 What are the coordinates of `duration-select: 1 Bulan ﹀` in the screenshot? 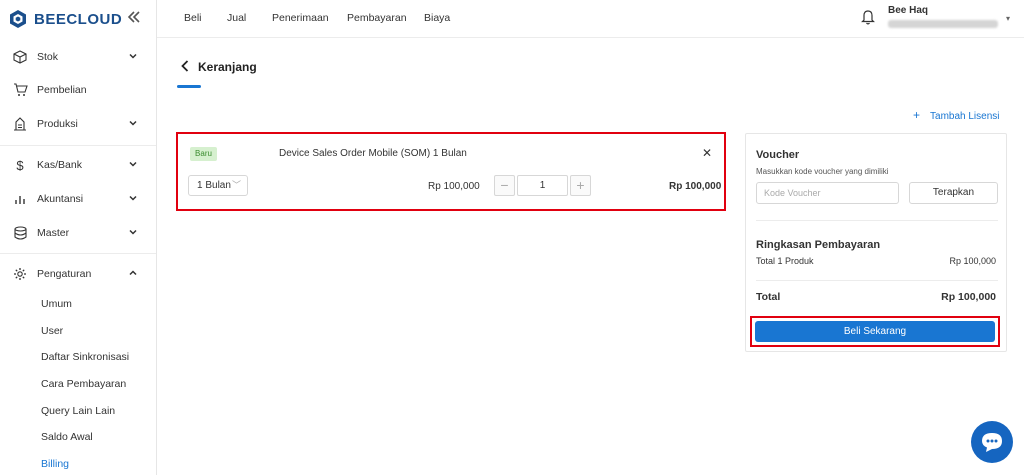 It's located at (218, 185).